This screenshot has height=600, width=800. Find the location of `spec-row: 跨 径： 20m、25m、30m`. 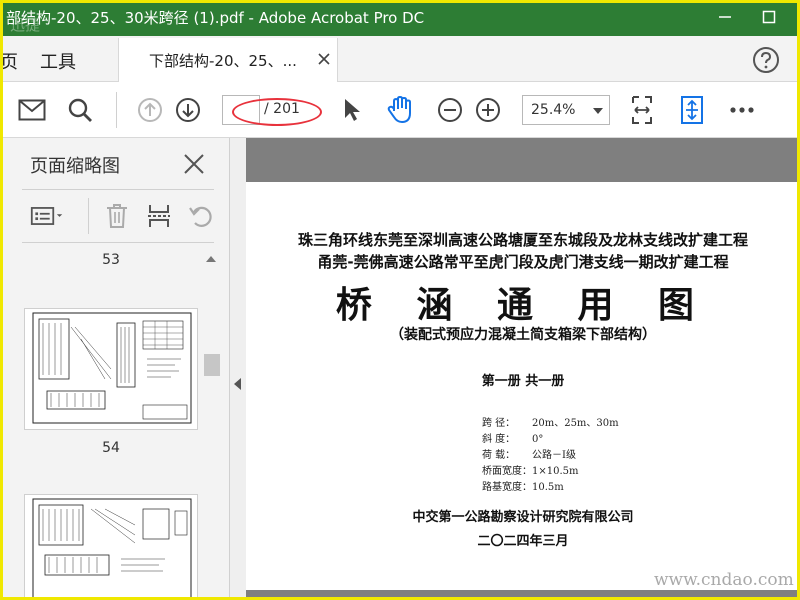

spec-row: 跨 径： 20m、25m、30m is located at coordinates (550, 421).